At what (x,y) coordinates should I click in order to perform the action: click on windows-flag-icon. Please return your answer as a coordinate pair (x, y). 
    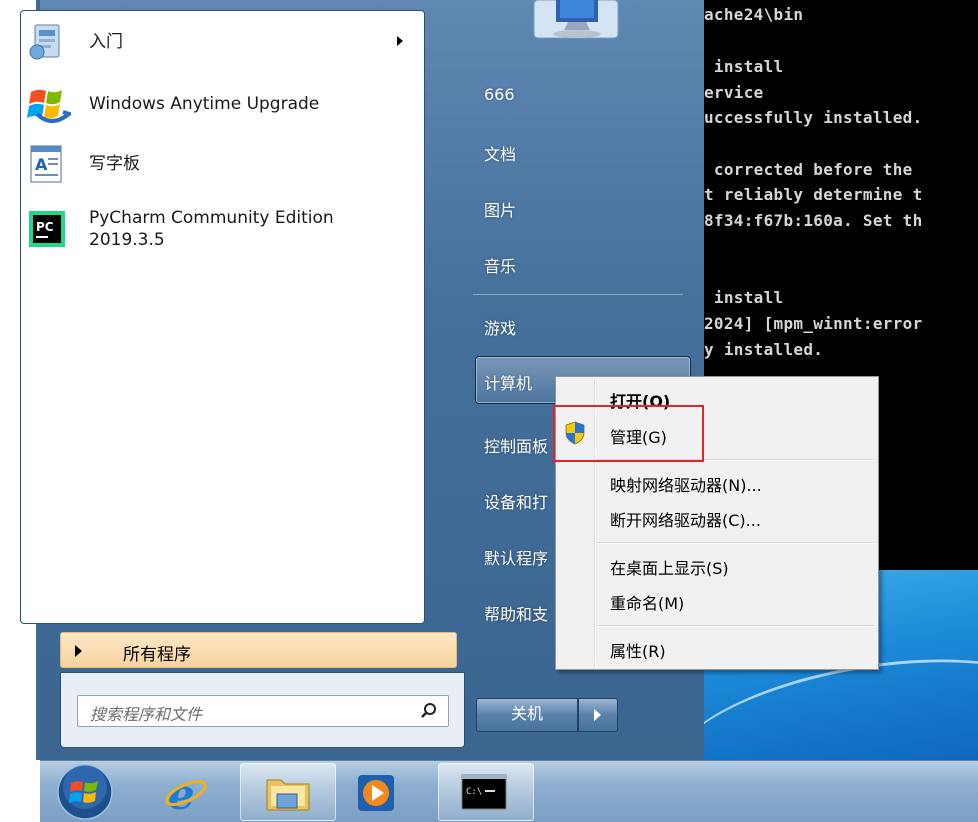
    Looking at the image, I should click on (50, 104).